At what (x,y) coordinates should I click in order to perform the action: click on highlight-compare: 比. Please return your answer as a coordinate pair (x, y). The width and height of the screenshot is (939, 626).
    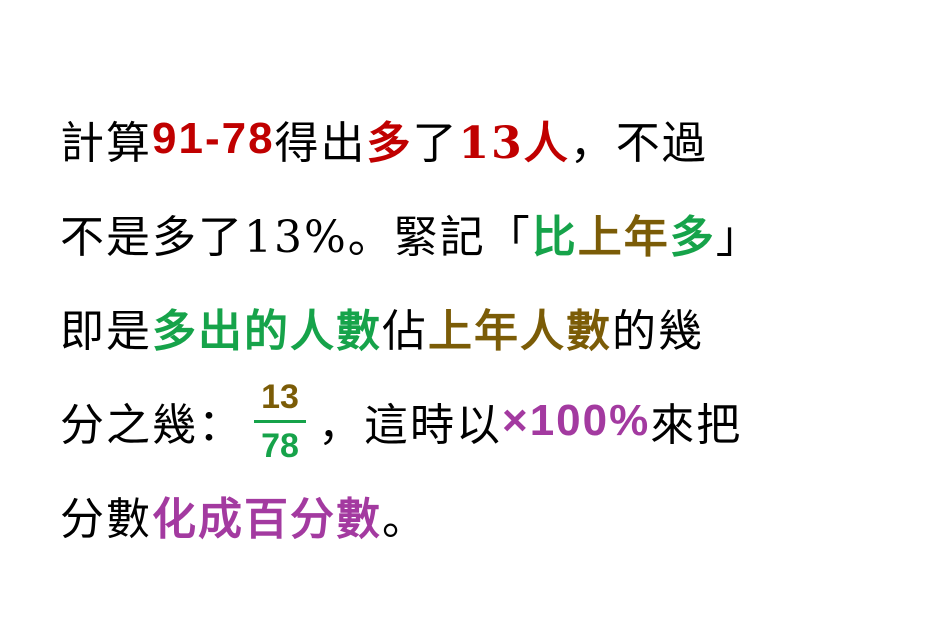
    Looking at the image, I should click on (554, 237).